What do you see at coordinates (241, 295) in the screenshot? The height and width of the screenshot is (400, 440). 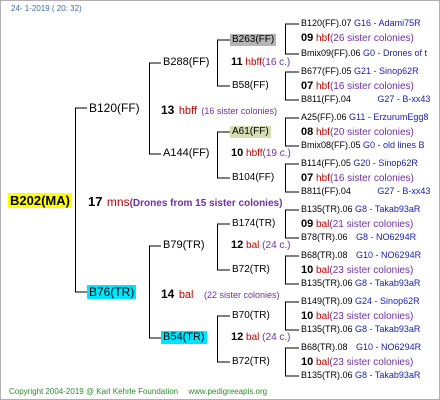 I see `mating-mother-note: (22 sister colonies)` at bounding box center [241, 295].